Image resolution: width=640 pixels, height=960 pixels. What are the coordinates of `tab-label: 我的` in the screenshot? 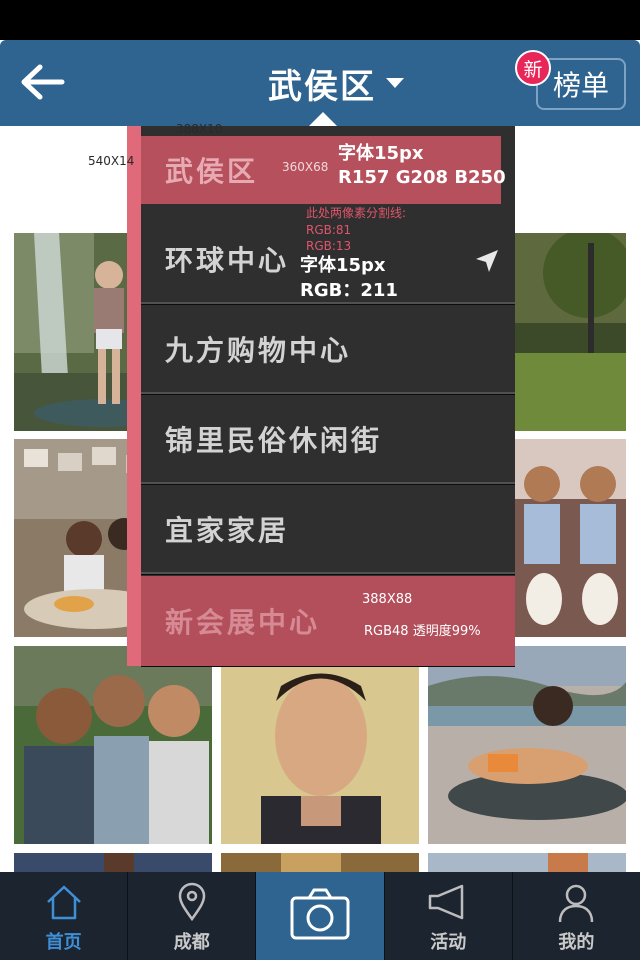 It's located at (576, 942).